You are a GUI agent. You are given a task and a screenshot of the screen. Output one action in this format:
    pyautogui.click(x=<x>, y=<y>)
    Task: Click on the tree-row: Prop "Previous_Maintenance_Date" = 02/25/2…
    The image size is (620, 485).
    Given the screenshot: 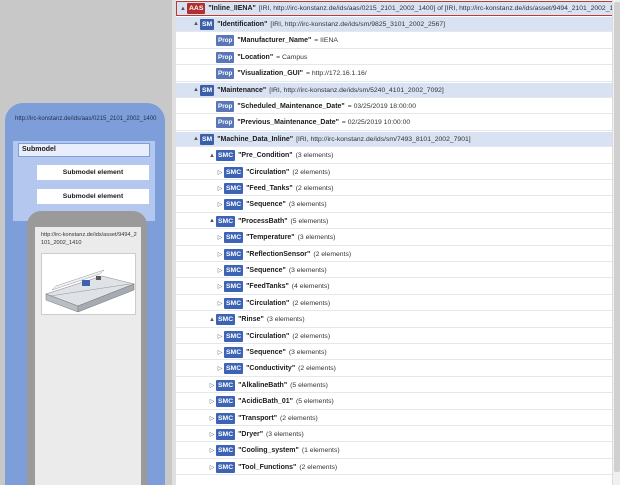 What is the action you would take?
    pyautogui.click(x=396, y=123)
    